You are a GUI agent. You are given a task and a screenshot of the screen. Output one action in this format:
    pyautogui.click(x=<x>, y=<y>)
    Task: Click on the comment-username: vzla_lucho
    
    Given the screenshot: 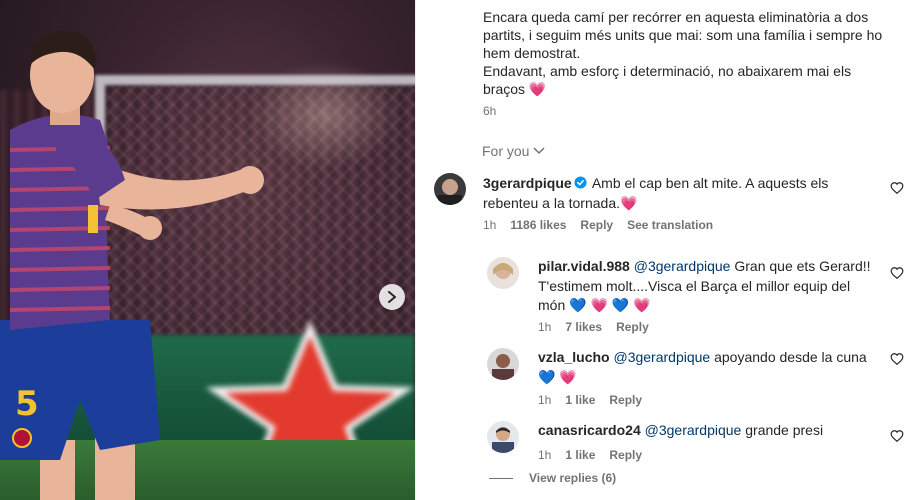 What is the action you would take?
    pyautogui.click(x=574, y=357)
    